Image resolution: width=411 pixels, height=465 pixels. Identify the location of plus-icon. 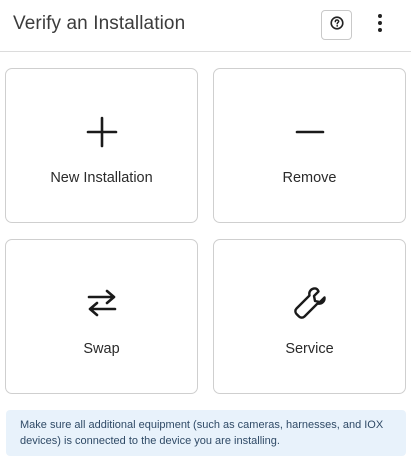
(101, 132).